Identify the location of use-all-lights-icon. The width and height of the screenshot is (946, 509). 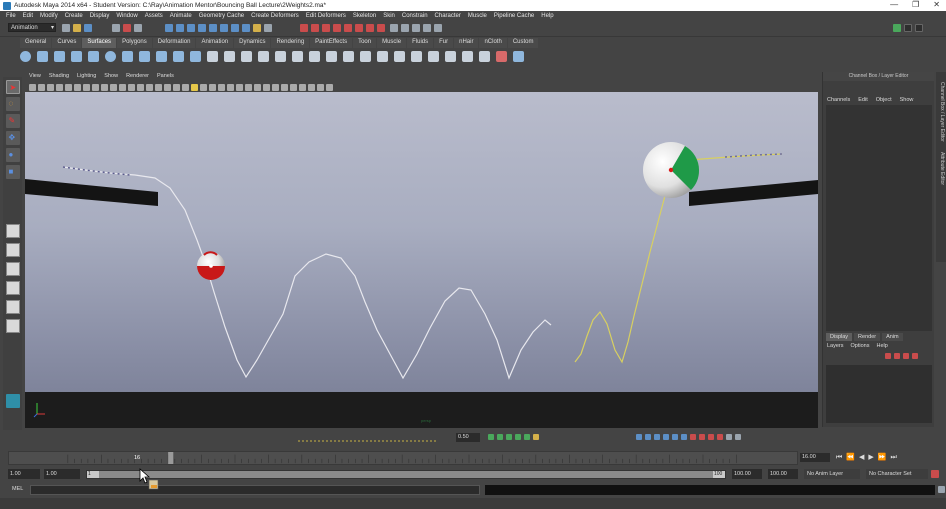
(185, 87).